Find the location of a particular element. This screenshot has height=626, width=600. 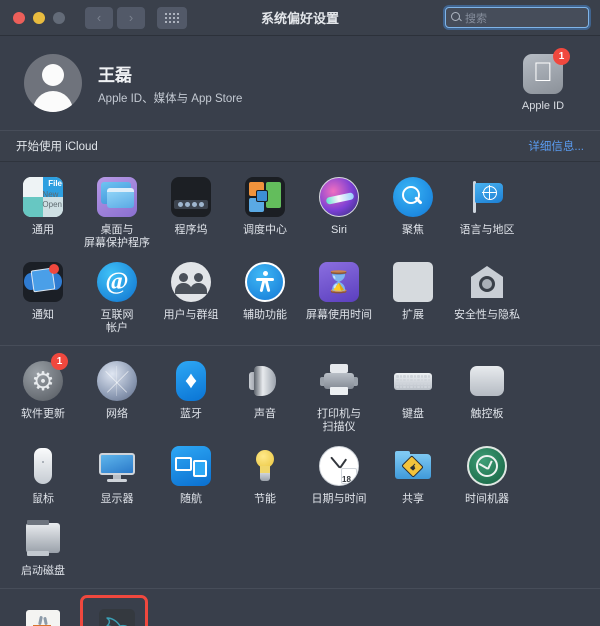

pref-item-sidecar: 随航 is located at coordinates (191, 476).